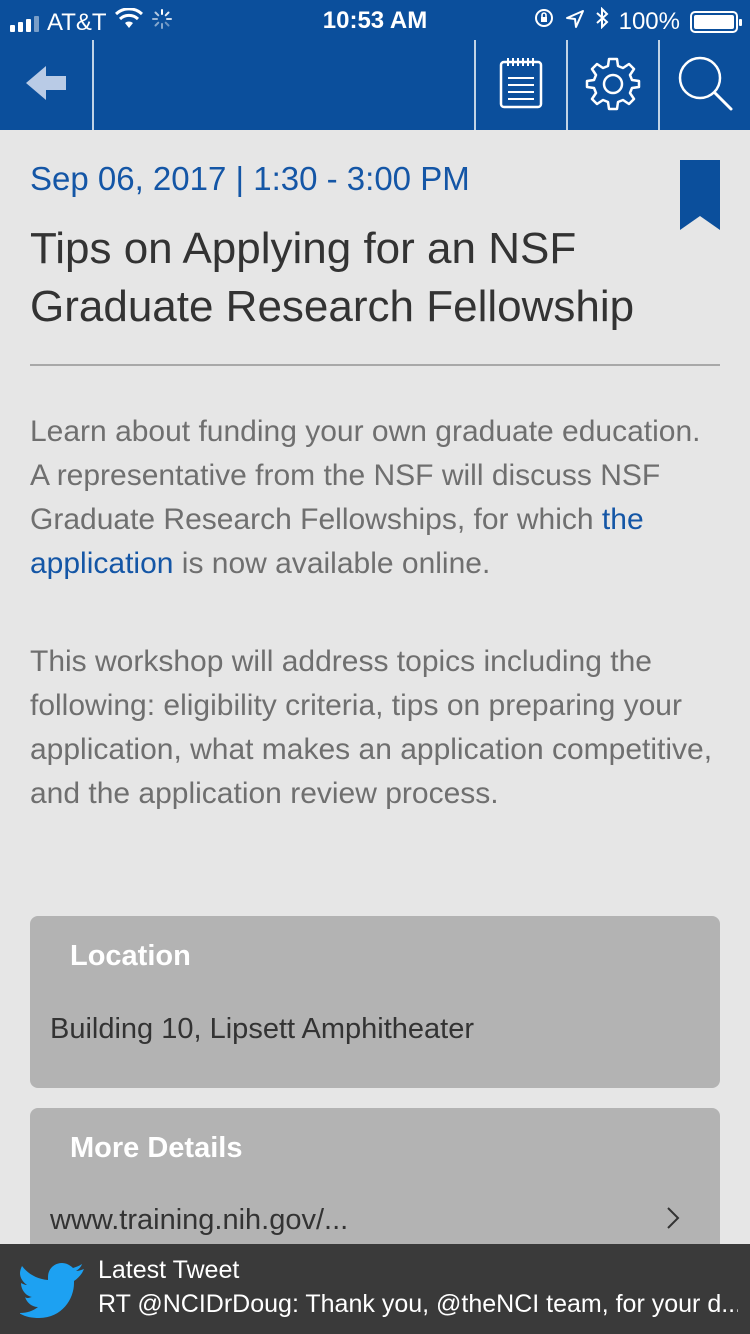  Describe the element at coordinates (375, 85) in the screenshot. I see `nav-bar` at that location.